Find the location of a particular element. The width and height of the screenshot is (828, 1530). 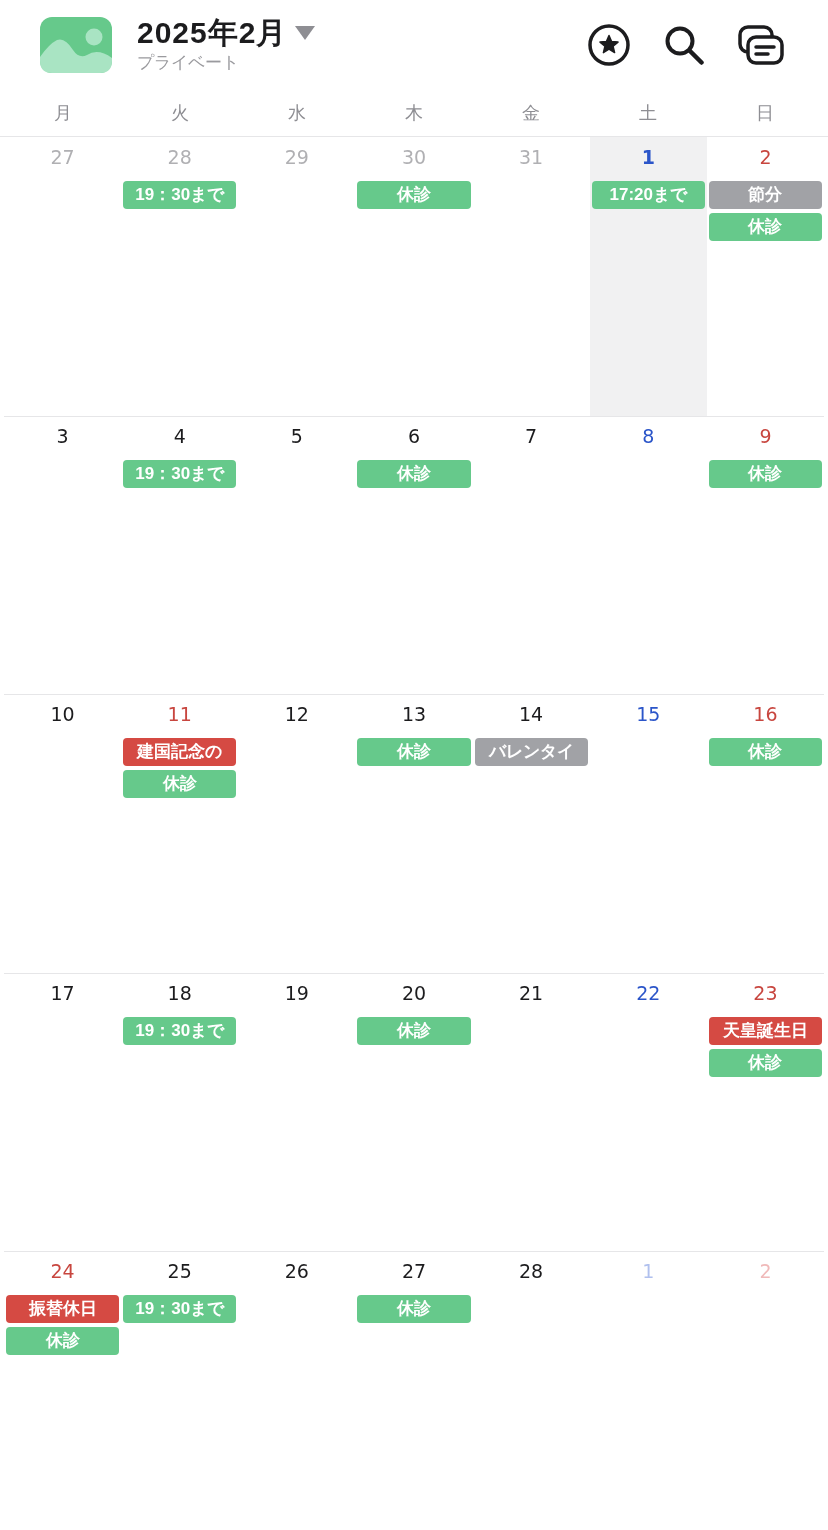

date-number: 3 is located at coordinates (62, 435).